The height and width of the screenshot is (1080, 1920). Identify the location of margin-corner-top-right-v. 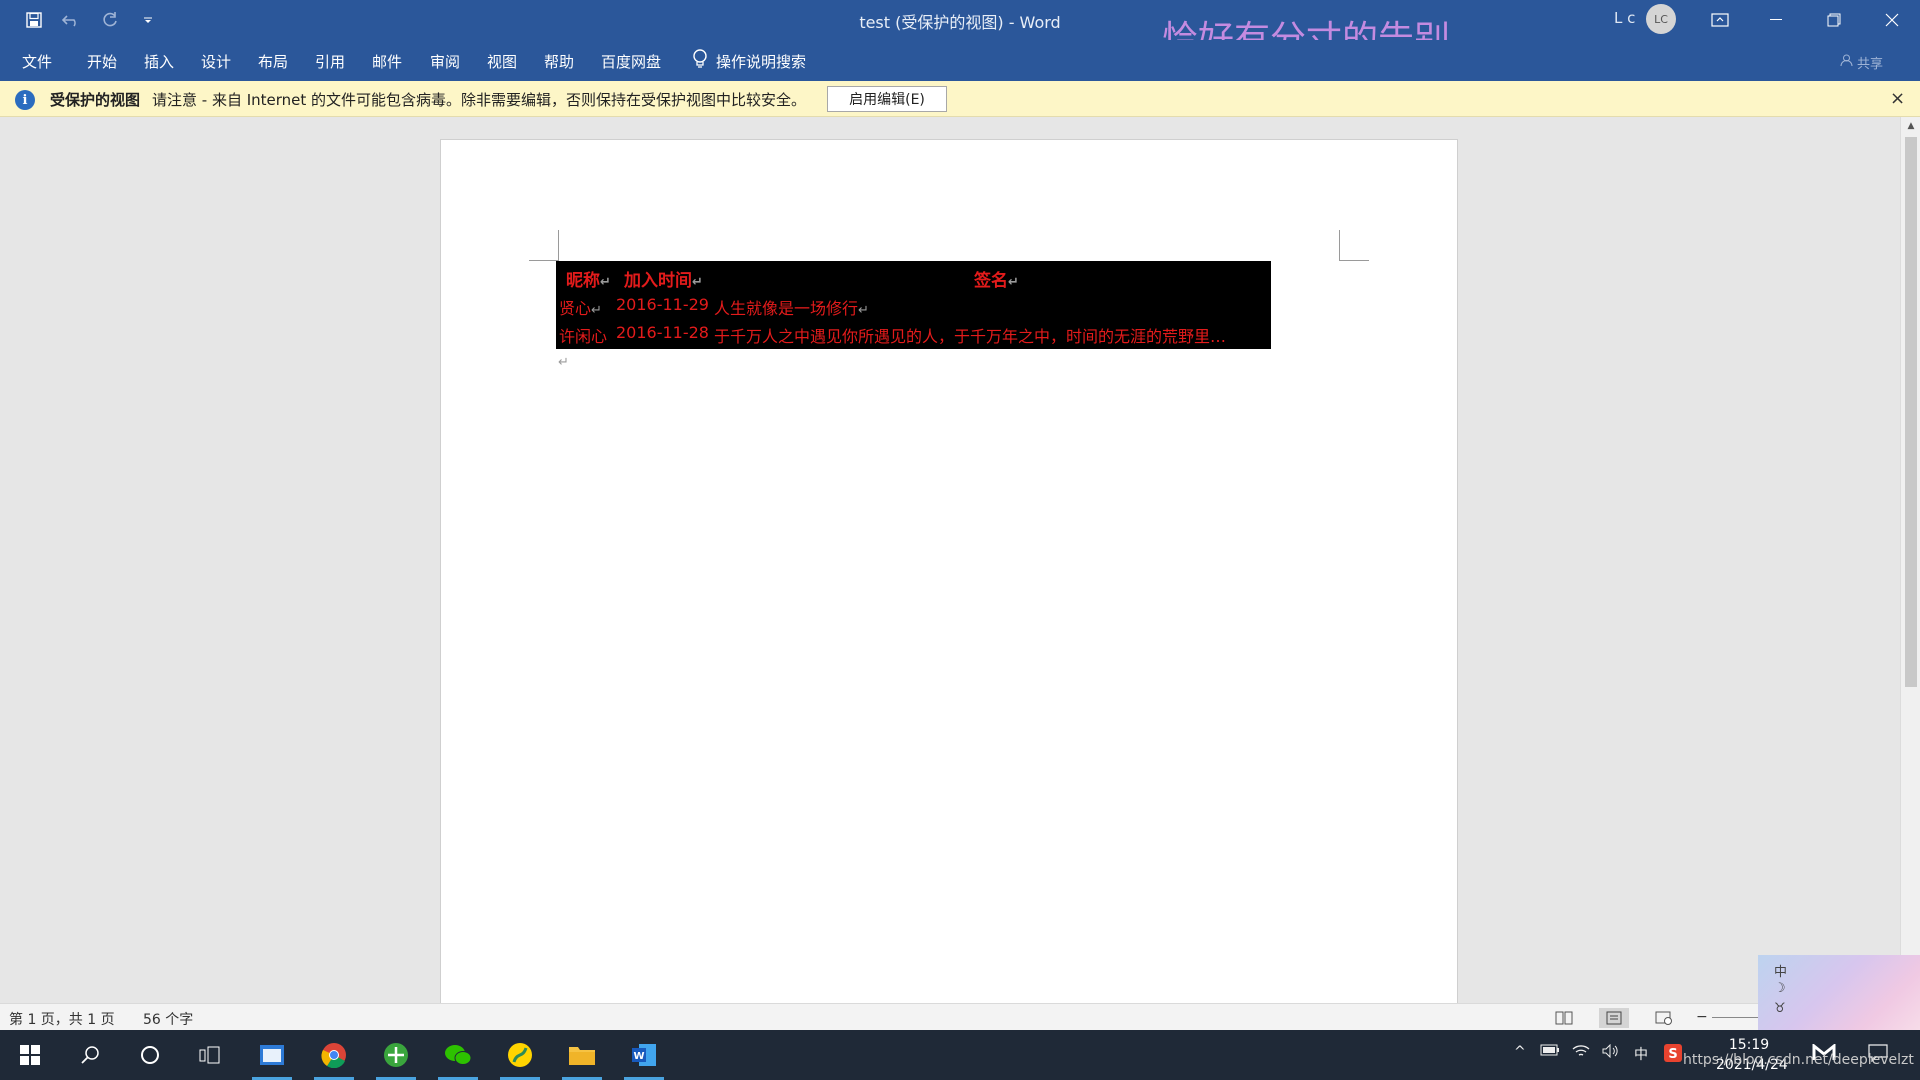
(1339, 245).